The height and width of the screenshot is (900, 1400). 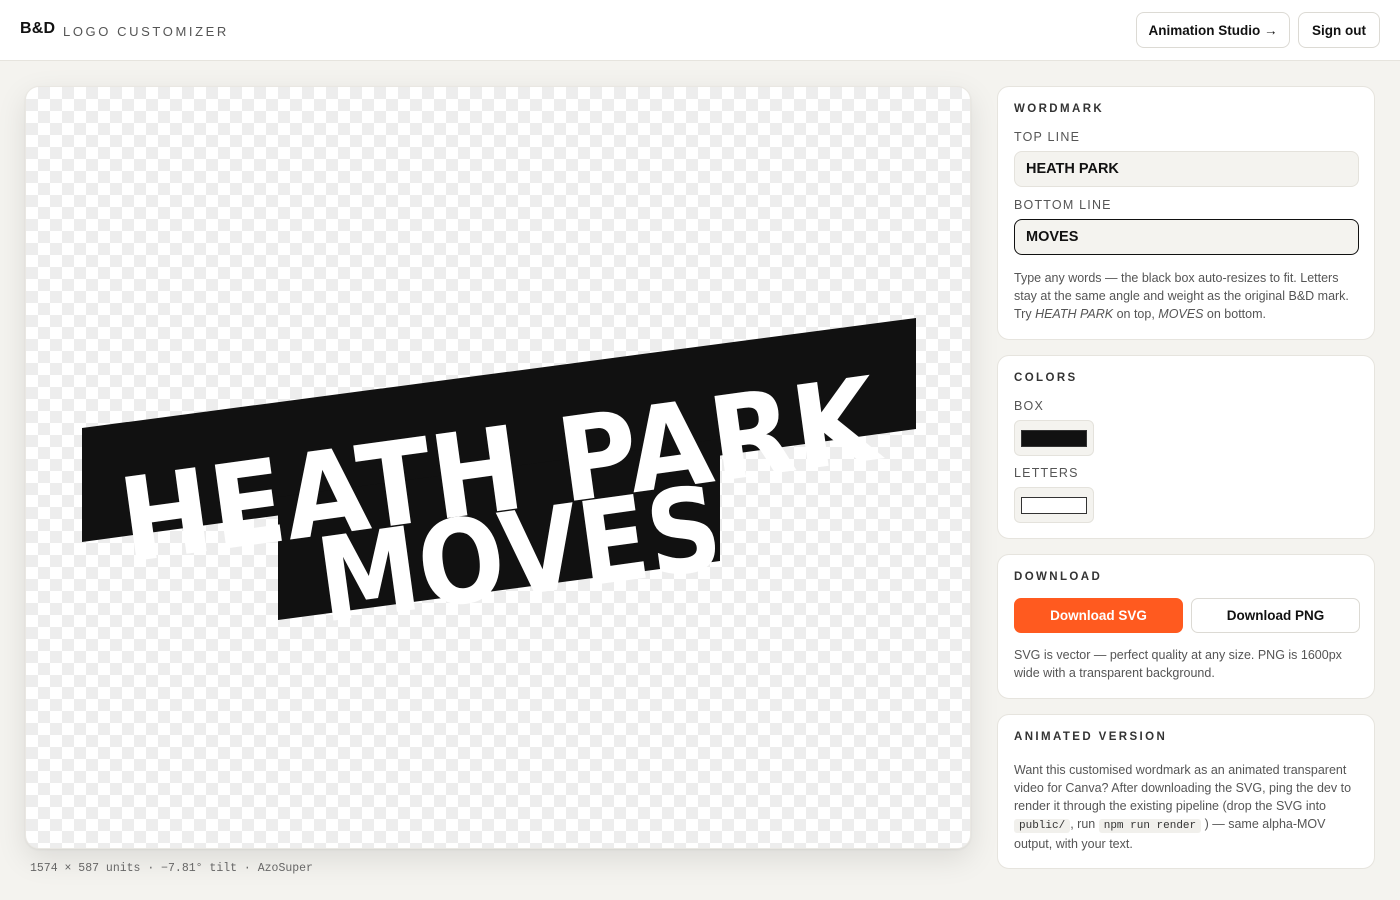 I want to click on colors-panel: COLORS BOX LETTERS, so click(x=1186, y=447).